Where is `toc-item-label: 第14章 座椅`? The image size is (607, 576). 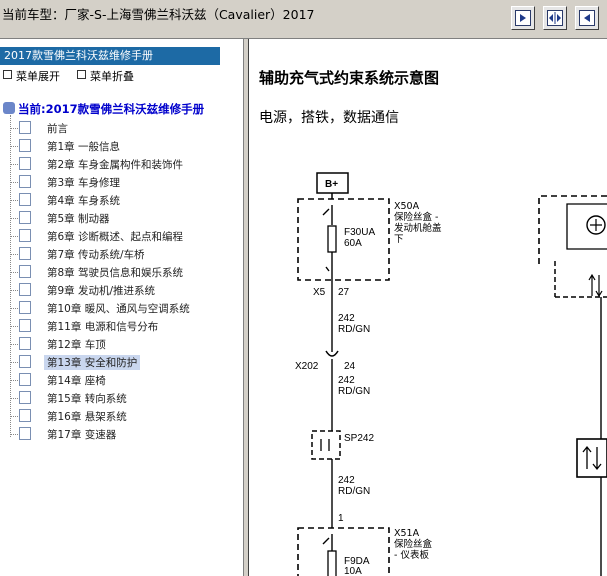
toc-item-label: 第14章 座椅 is located at coordinates (76, 381).